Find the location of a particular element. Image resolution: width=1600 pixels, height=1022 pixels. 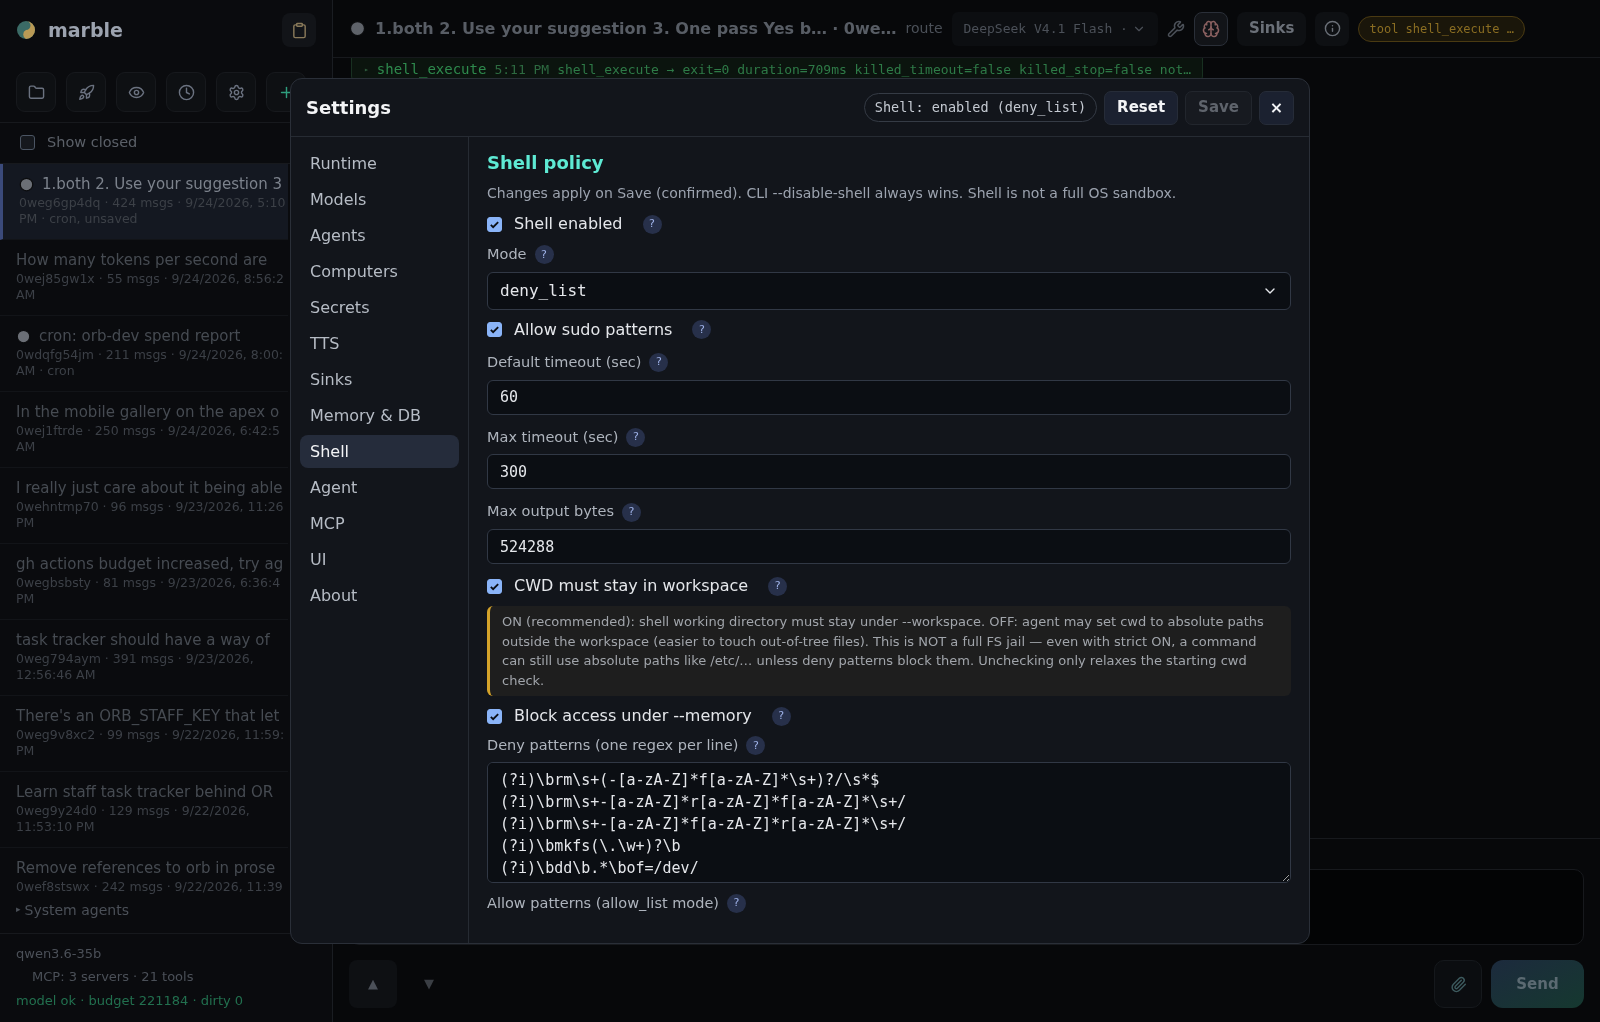

input-field: 524288 is located at coordinates (889, 546).